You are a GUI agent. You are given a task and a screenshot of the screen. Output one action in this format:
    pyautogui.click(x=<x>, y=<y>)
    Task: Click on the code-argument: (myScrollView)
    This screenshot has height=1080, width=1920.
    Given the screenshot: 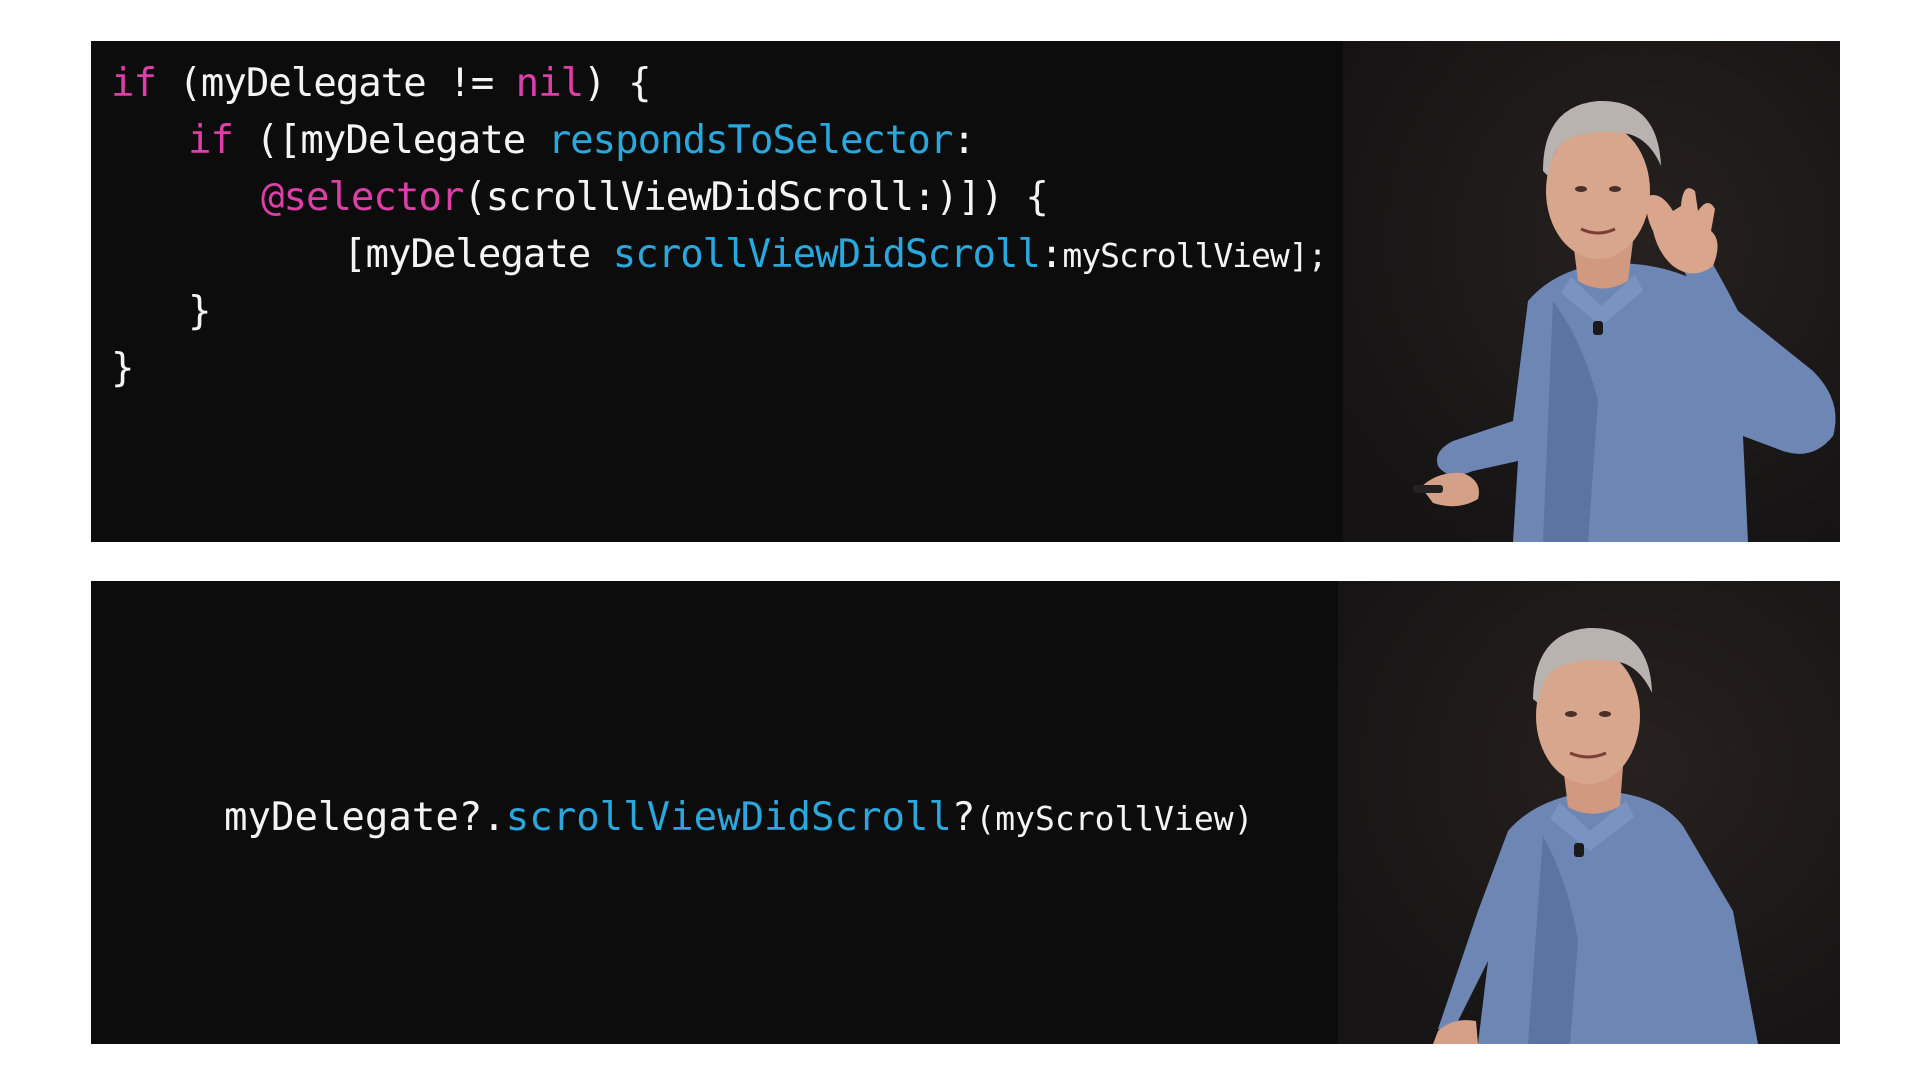 What is the action you would take?
    pyautogui.click(x=1114, y=818)
    